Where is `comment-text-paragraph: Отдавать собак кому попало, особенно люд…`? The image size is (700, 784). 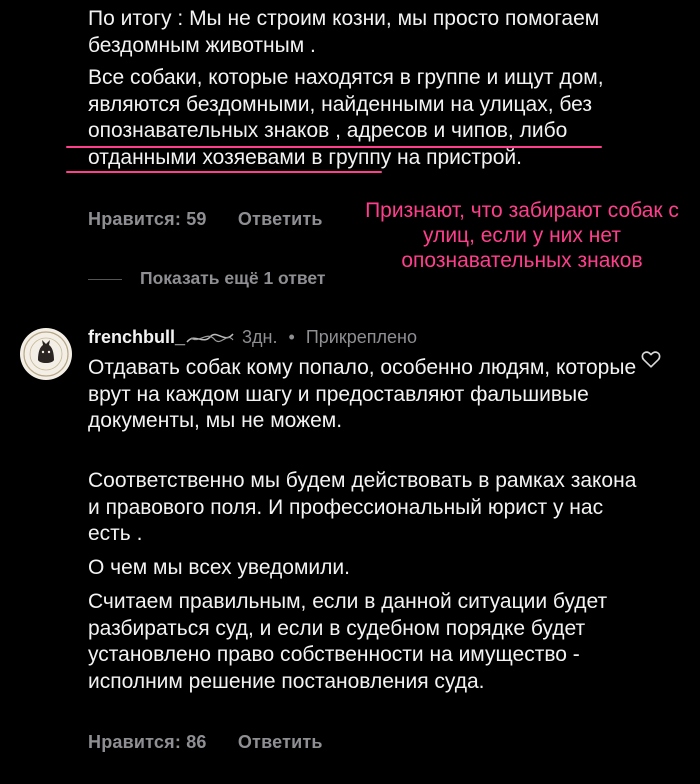 comment-text-paragraph: Отдавать собак кому попало, особенно люд… is located at coordinates (362, 394).